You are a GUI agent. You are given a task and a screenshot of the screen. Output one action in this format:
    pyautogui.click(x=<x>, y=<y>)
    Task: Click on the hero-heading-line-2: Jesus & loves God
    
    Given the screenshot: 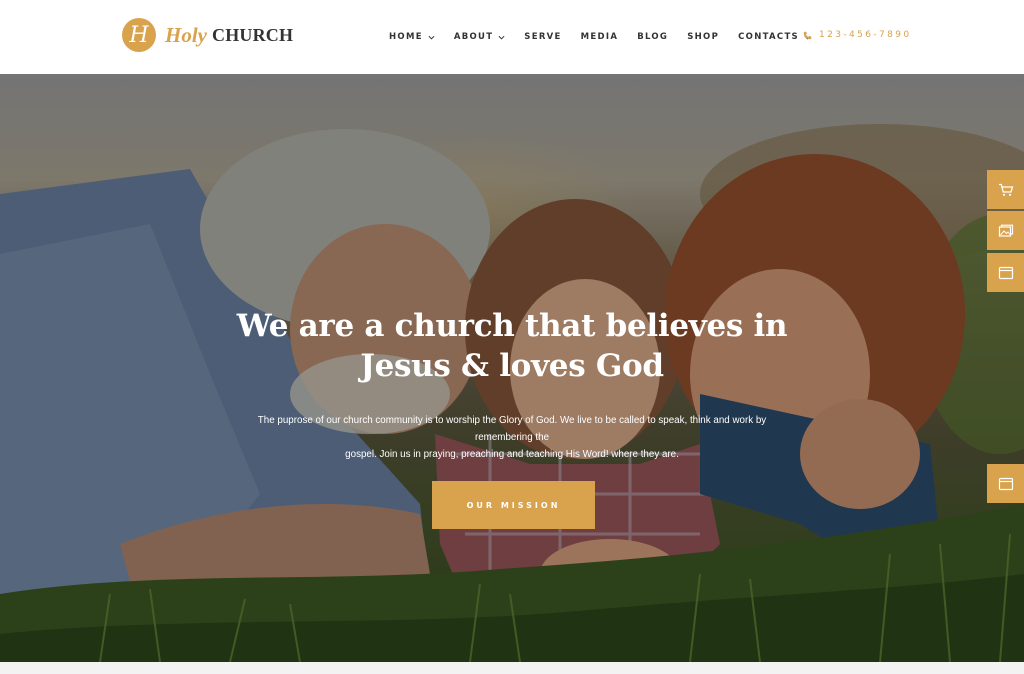 What is the action you would take?
    pyautogui.click(x=512, y=366)
    